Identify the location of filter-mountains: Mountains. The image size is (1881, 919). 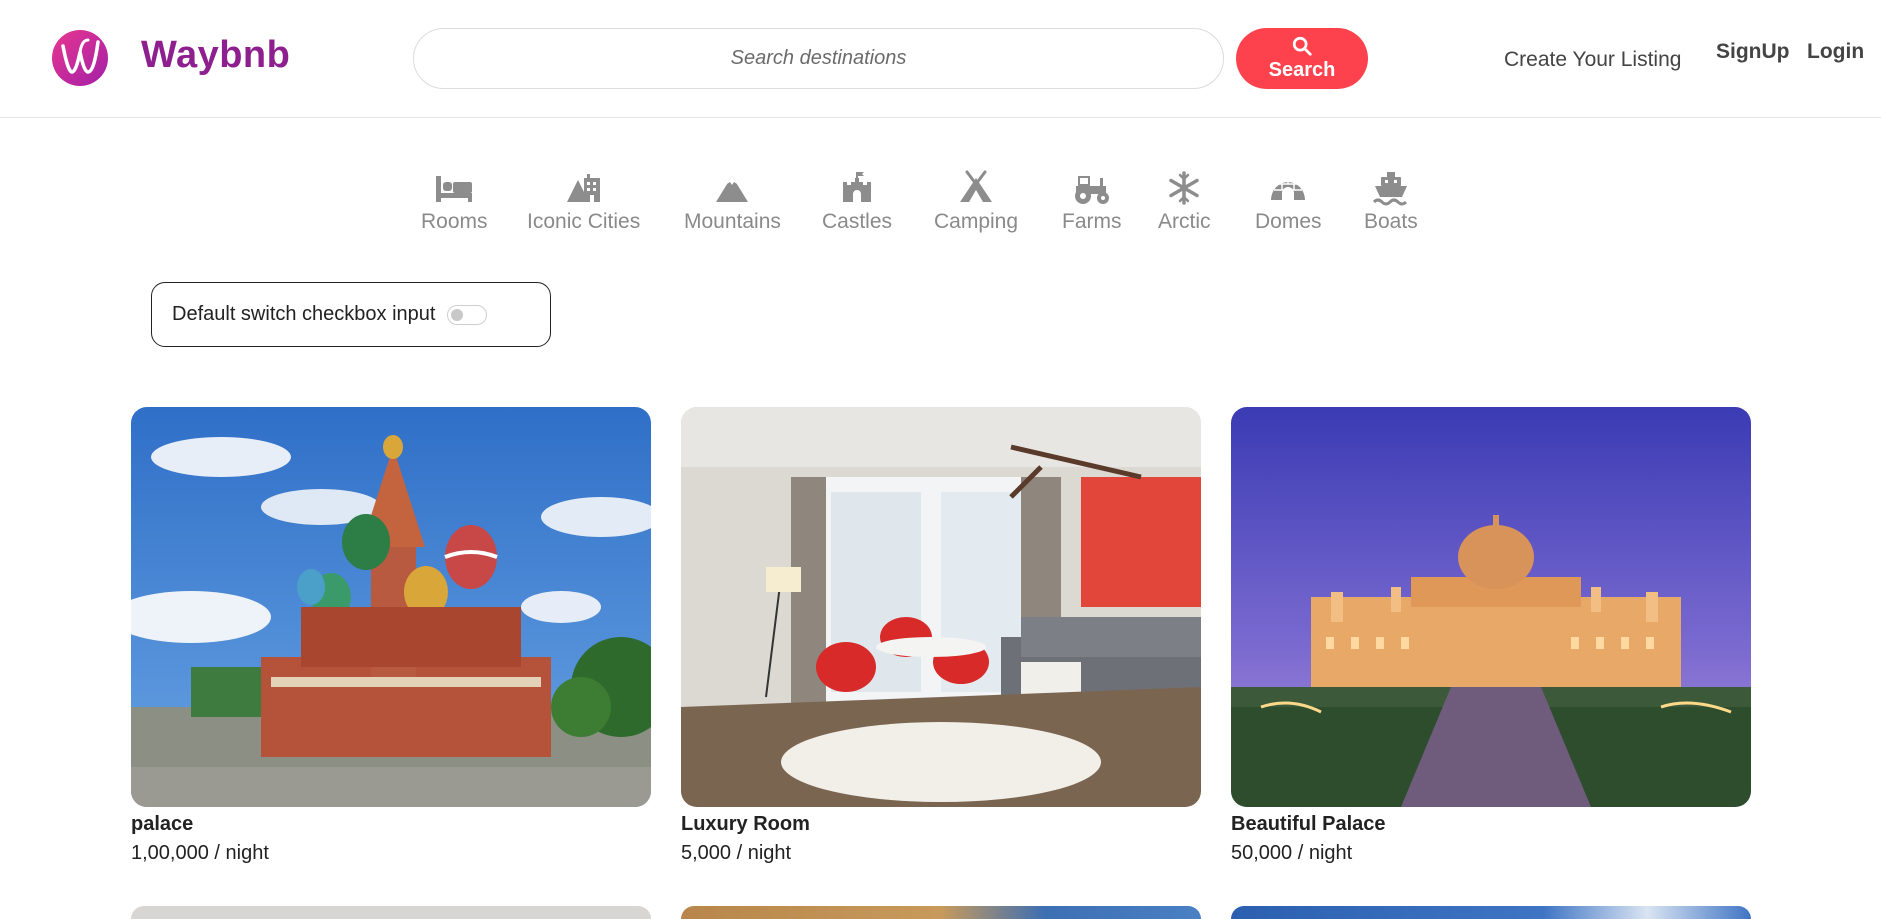
(732, 202).